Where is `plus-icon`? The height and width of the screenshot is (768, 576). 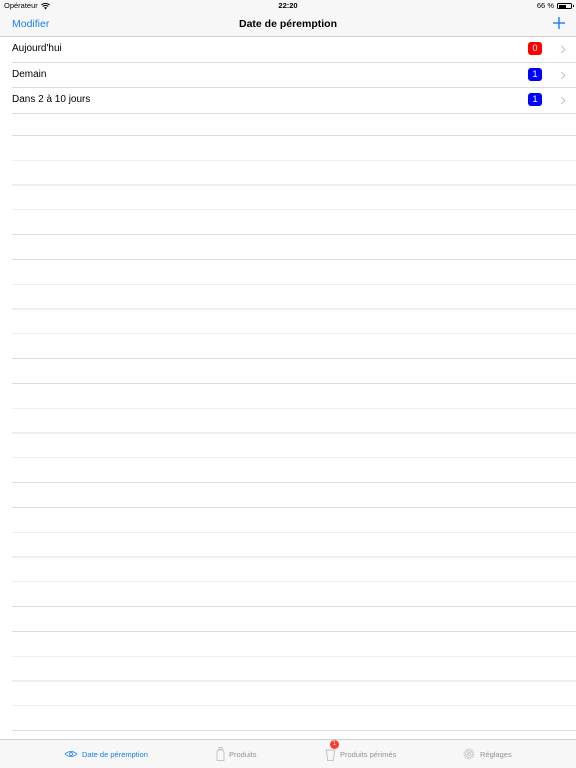
plus-icon is located at coordinates (559, 23).